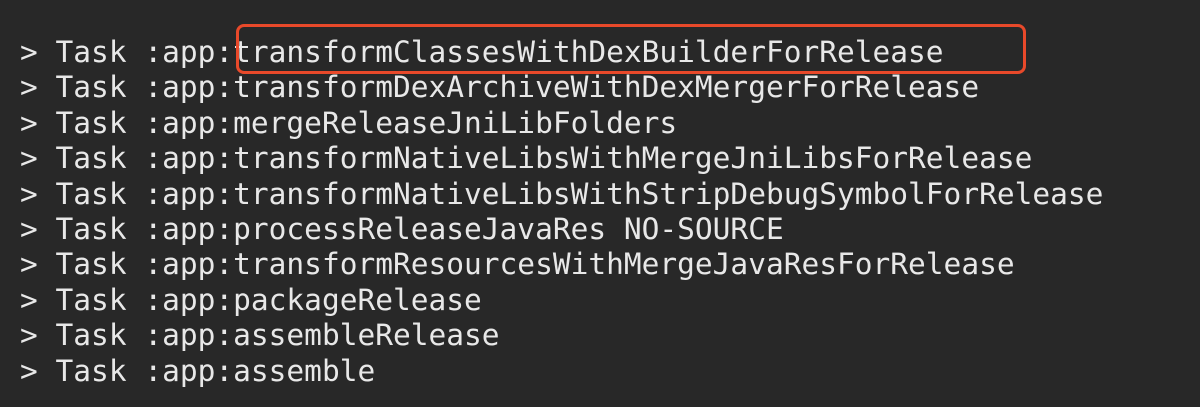  Describe the element at coordinates (610, 371) in the screenshot. I see `task-line-10: > Task :app:assemble` at that location.